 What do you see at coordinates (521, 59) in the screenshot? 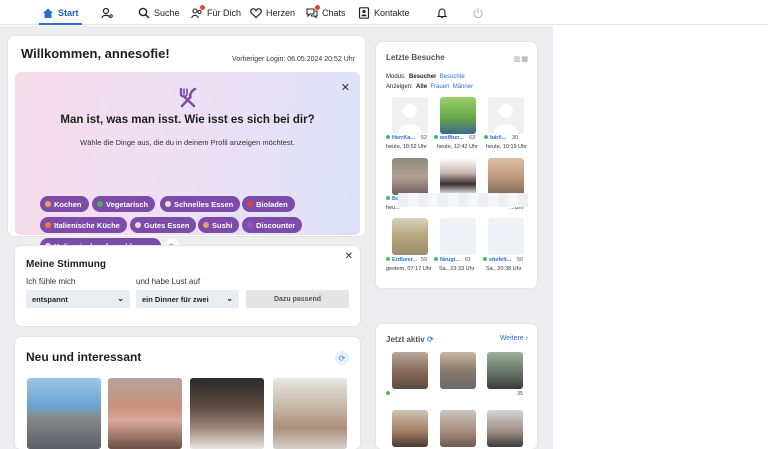
I see `grid-view-icon: ▥▦` at bounding box center [521, 59].